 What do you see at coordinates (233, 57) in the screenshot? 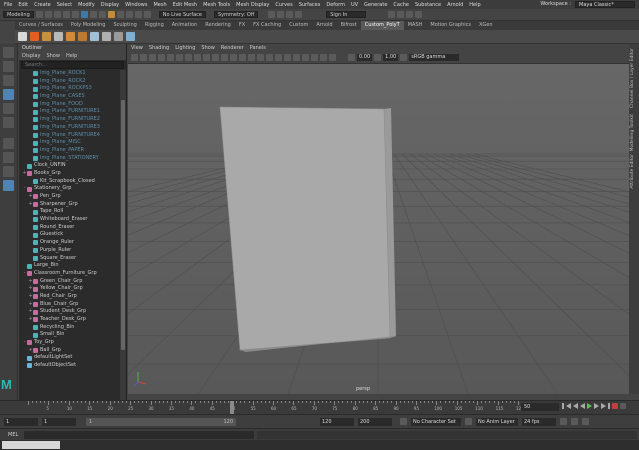
I see `smooth-shade-icon` at bounding box center [233, 57].